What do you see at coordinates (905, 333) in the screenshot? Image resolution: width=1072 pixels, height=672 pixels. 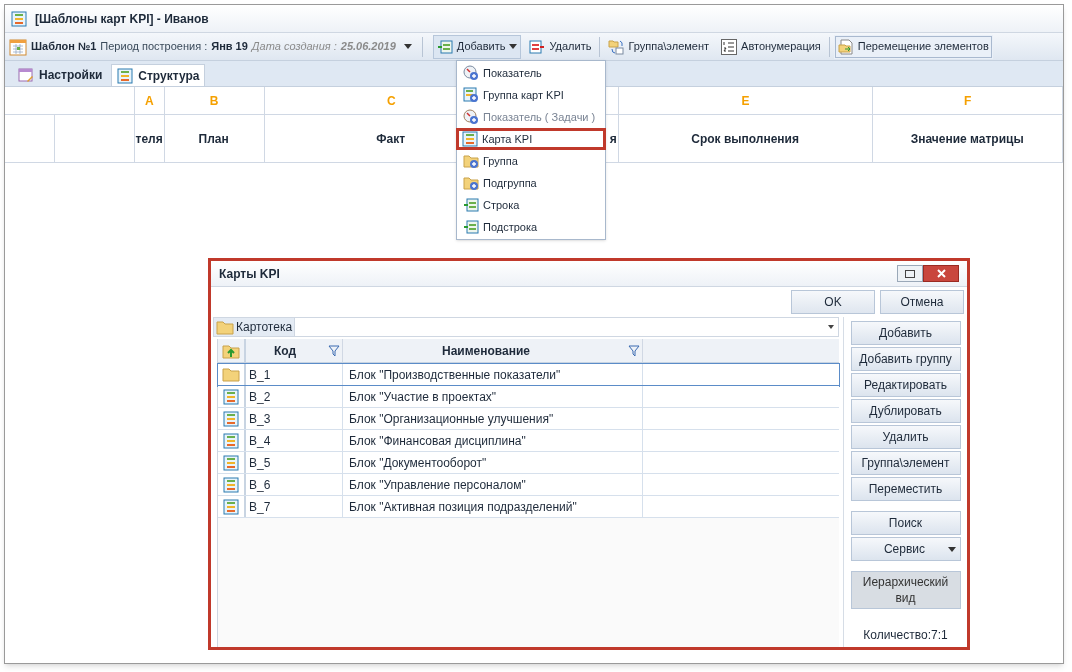 I see `side-button: Добавить` at bounding box center [905, 333].